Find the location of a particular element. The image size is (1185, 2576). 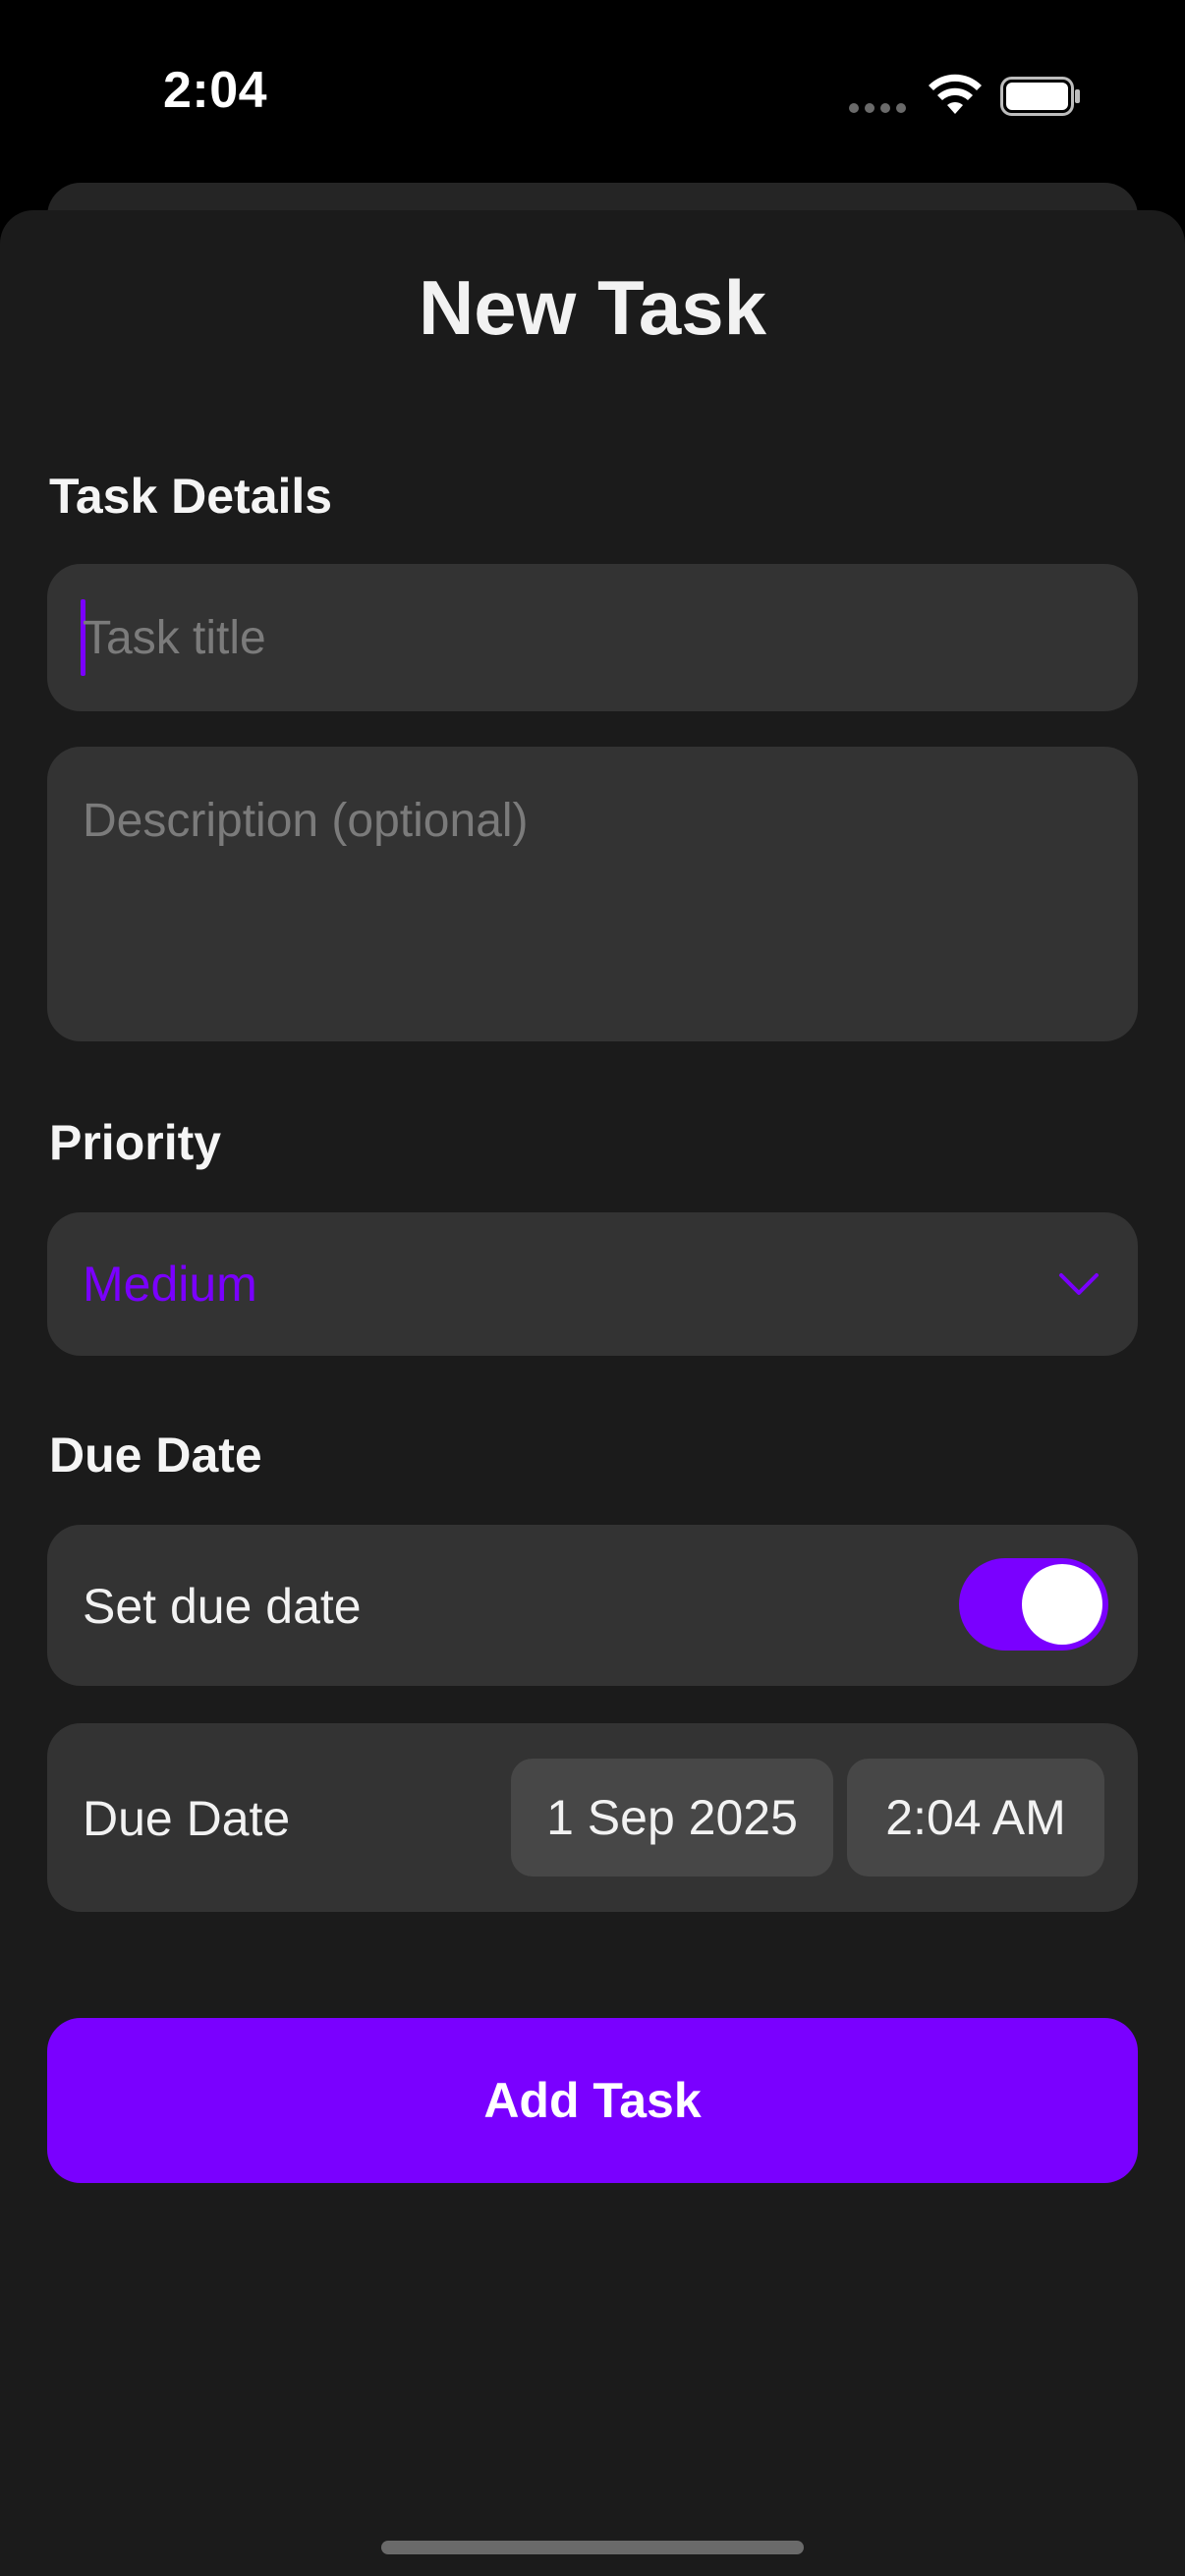

due-date-row: Due Date 1 Sep 2025 2:04 AM is located at coordinates (592, 1817).